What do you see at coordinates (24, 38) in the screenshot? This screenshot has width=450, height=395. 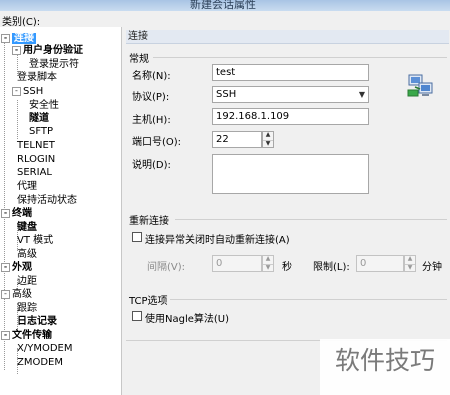 I see `tree-item-label: 连接` at bounding box center [24, 38].